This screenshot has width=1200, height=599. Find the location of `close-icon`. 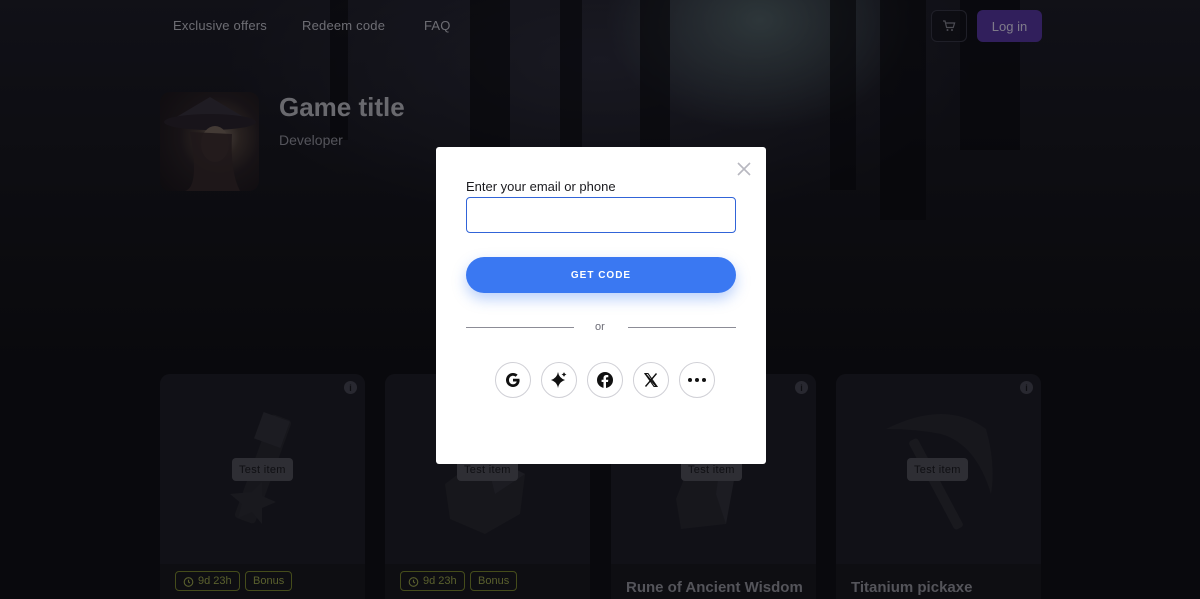

close-icon is located at coordinates (744, 169).